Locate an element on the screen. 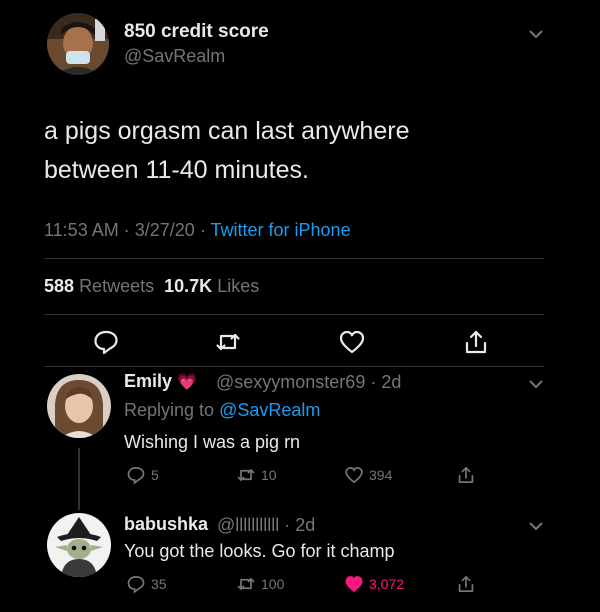 Image resolution: width=600 pixels, height=612 pixels. reply-text: You got the looks. Go for it champ is located at coordinates (259, 551).